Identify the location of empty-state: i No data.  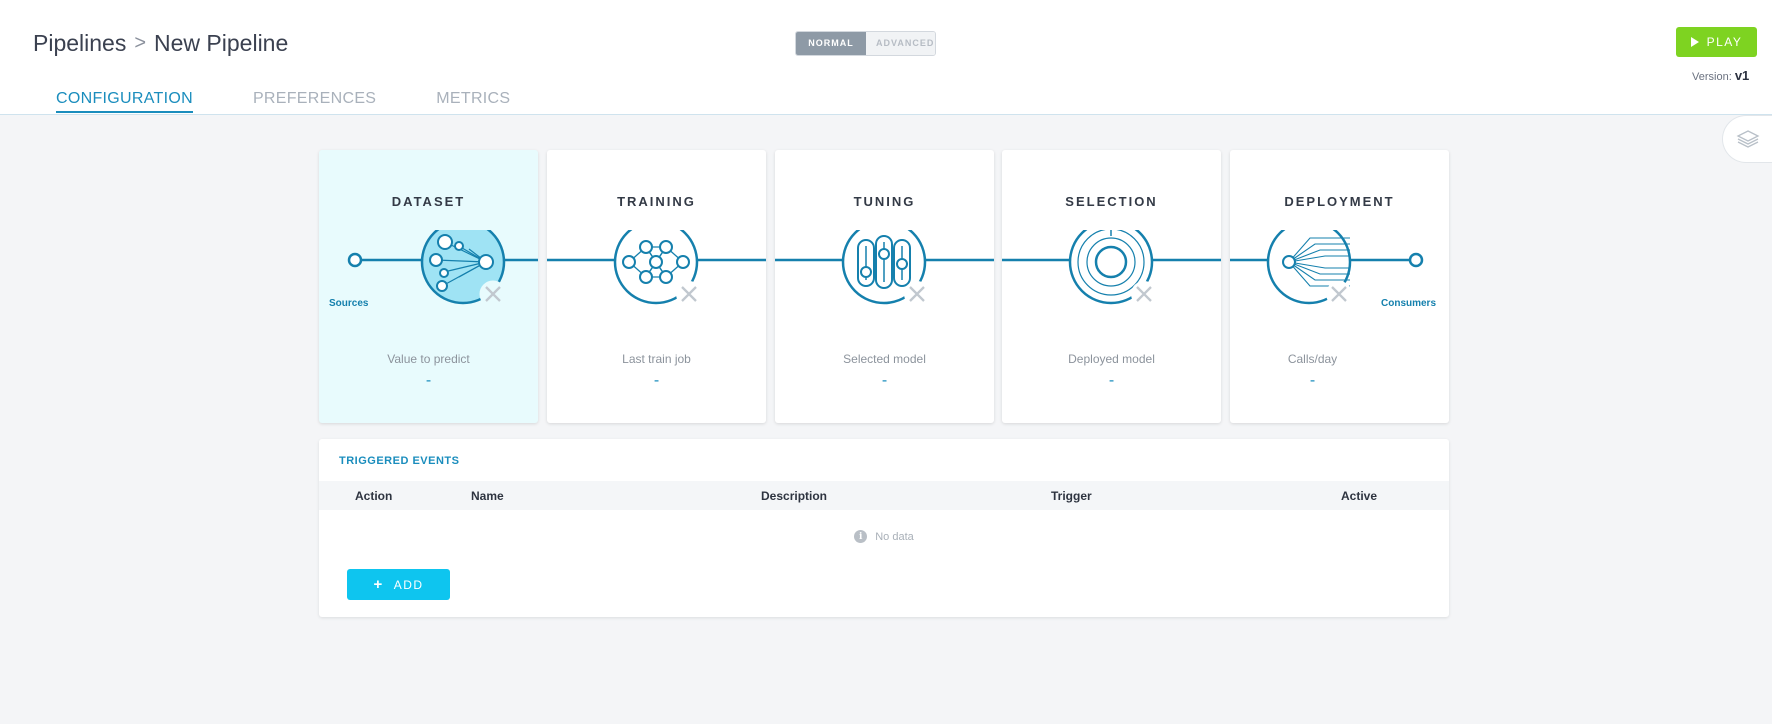
(884, 536).